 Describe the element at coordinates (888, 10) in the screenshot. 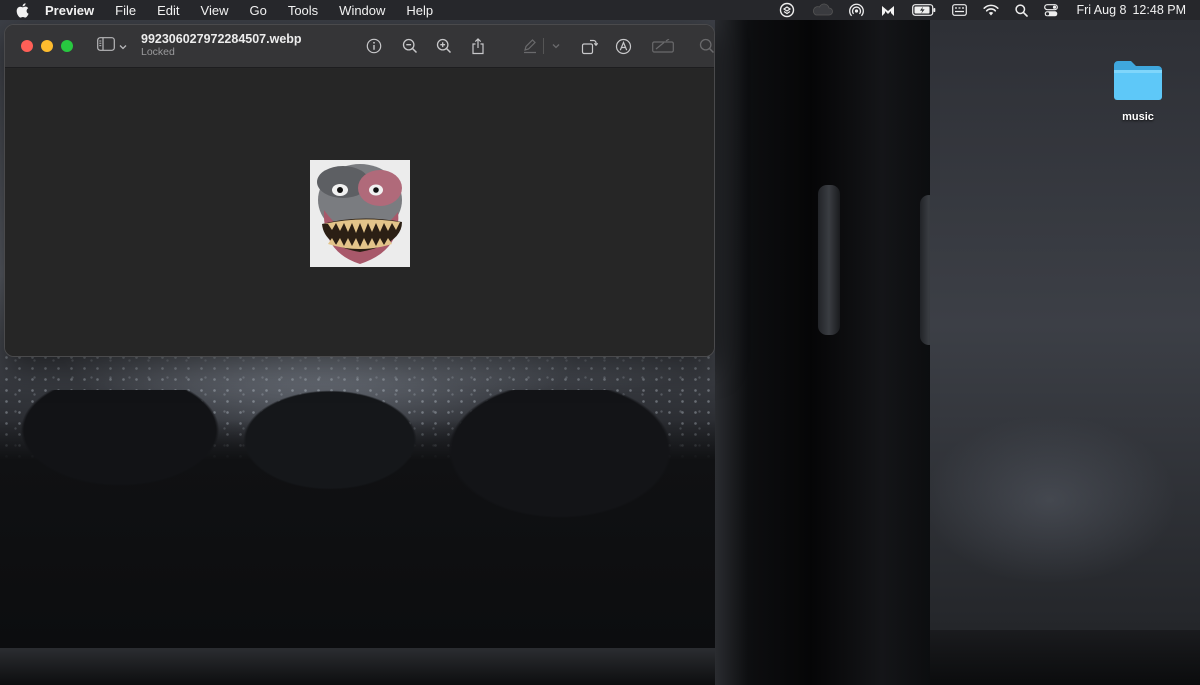

I see `malwarebytes-icon` at that location.